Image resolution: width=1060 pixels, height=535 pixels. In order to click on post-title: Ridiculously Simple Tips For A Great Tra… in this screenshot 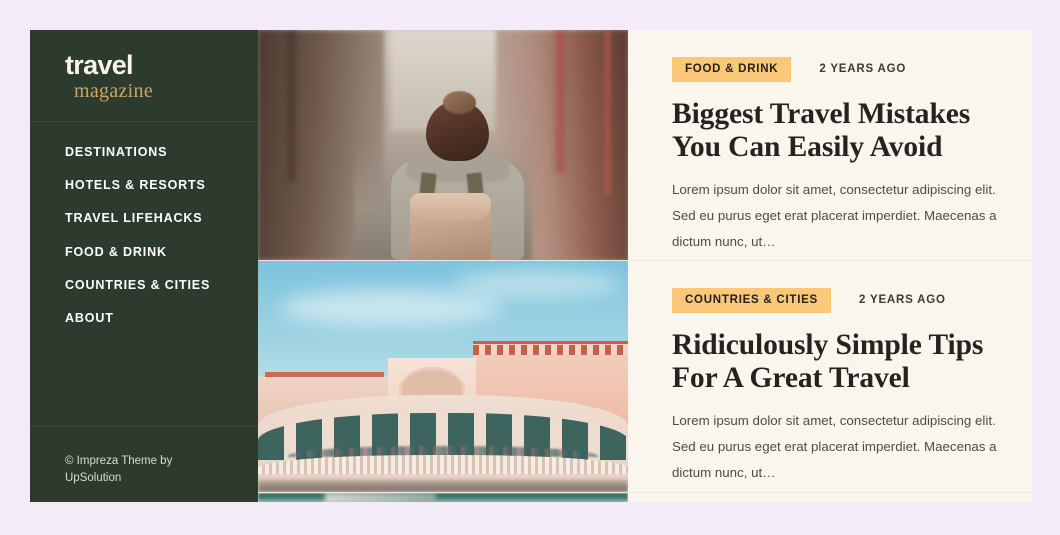, I will do `click(834, 362)`.